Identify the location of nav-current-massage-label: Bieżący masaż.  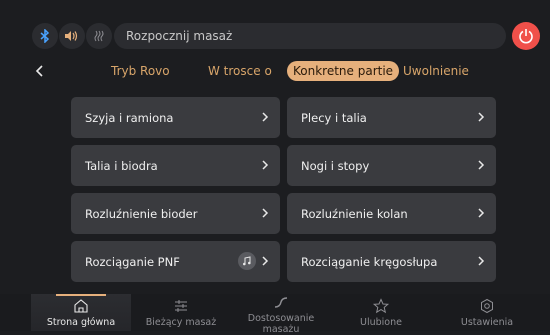
(181, 322).